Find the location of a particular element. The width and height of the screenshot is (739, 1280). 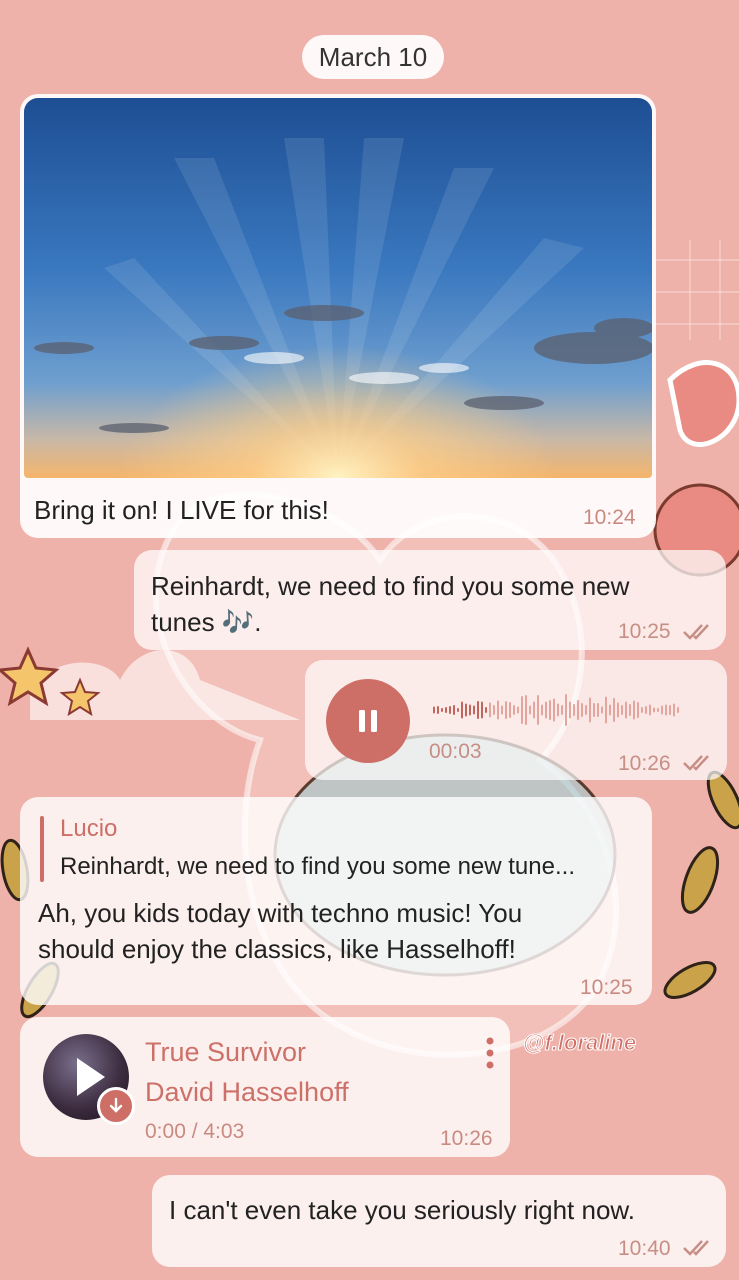

pause-button is located at coordinates (368, 721).